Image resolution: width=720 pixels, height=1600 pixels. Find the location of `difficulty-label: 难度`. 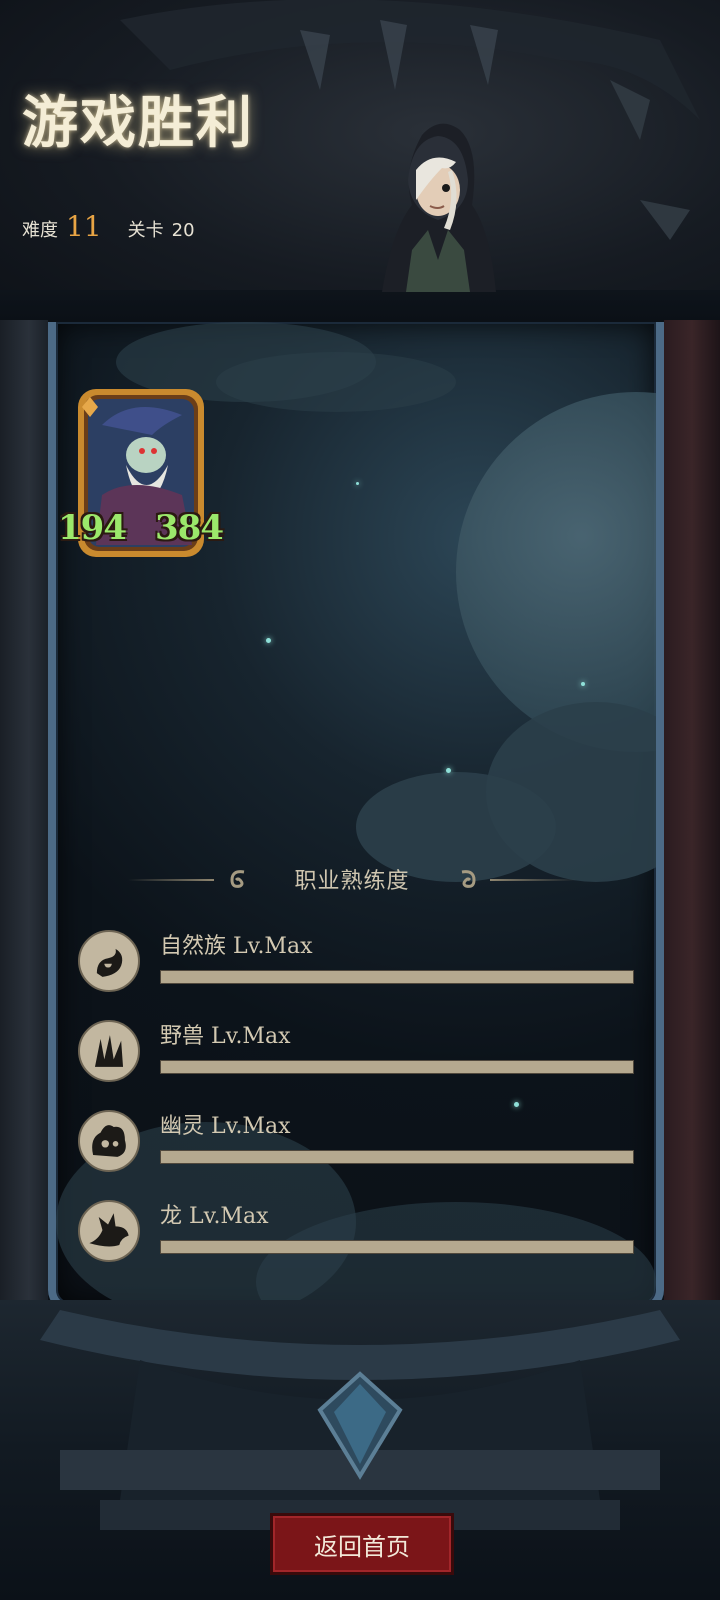

difficulty-label: 难度 is located at coordinates (40, 230).